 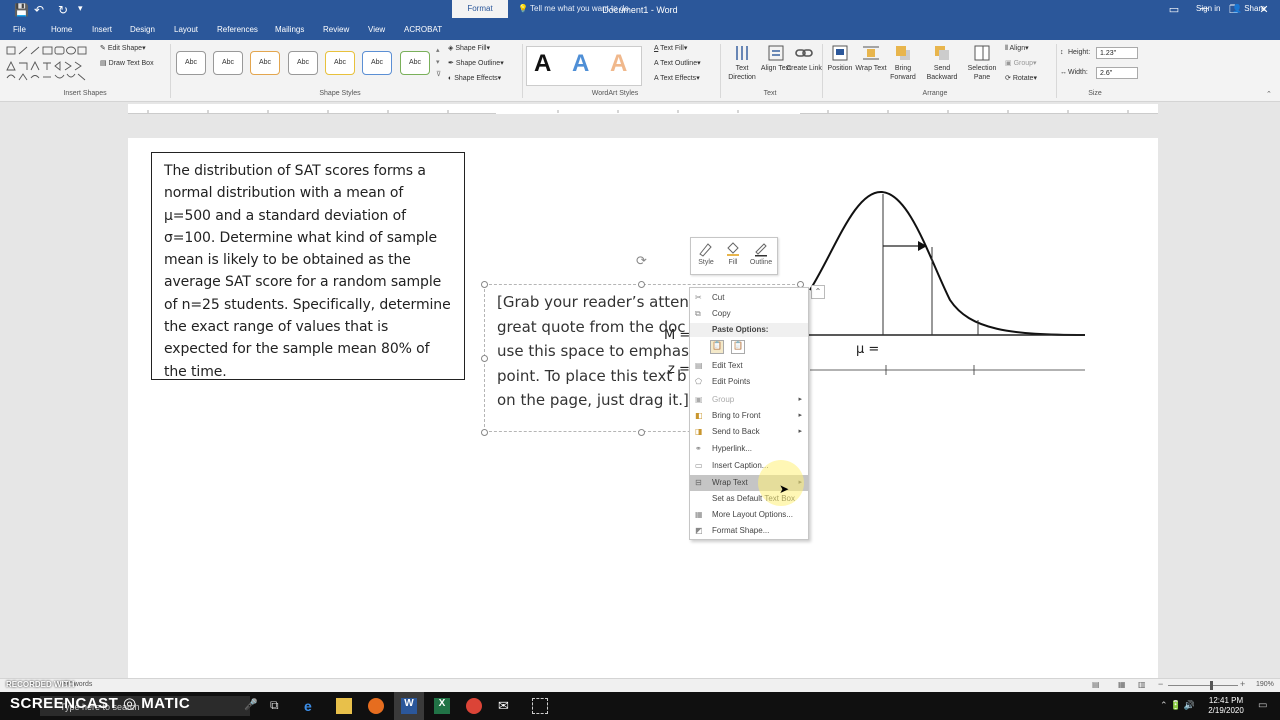 What do you see at coordinates (1177, 705) in the screenshot?
I see `system-tray-icons: ⌃ 🔋 🔊` at bounding box center [1177, 705].